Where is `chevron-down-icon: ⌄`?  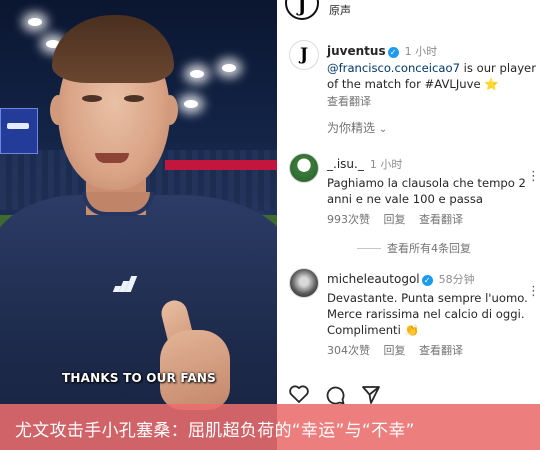 chevron-down-icon: ⌄ is located at coordinates (383, 129).